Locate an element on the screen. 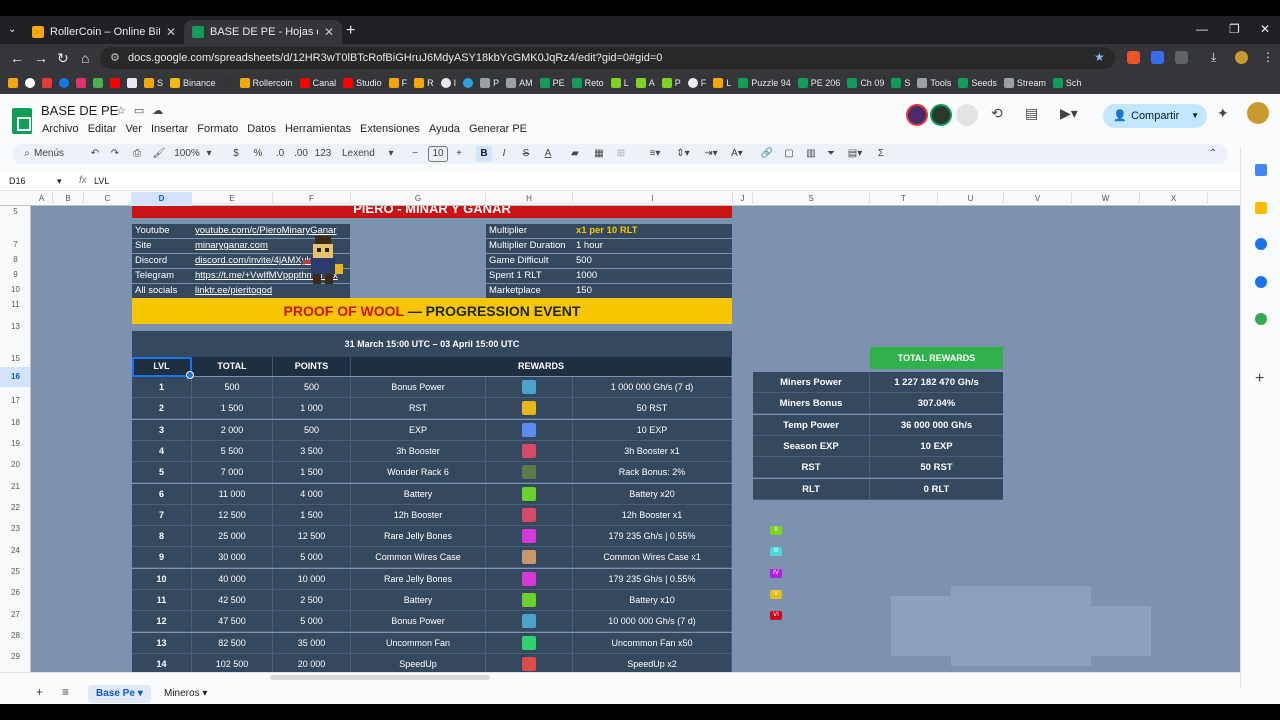 This screenshot has height=720, width=1280. bookmark-item: AM is located at coordinates (519, 82).